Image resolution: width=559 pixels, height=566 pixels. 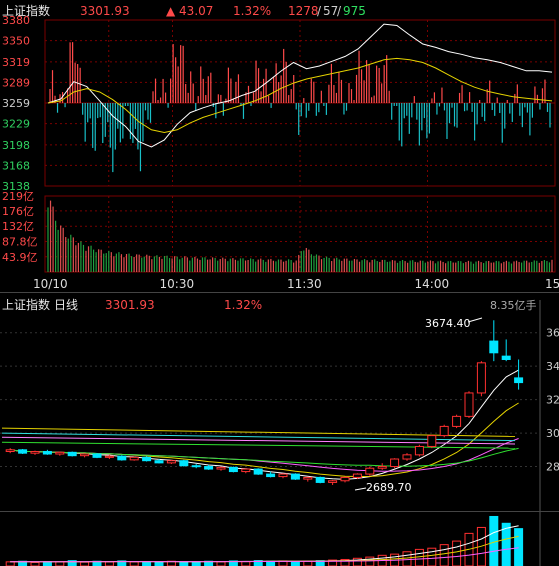 What do you see at coordinates (303, 11) in the screenshot?
I see `breadth-up-count: 1278` at bounding box center [303, 11].